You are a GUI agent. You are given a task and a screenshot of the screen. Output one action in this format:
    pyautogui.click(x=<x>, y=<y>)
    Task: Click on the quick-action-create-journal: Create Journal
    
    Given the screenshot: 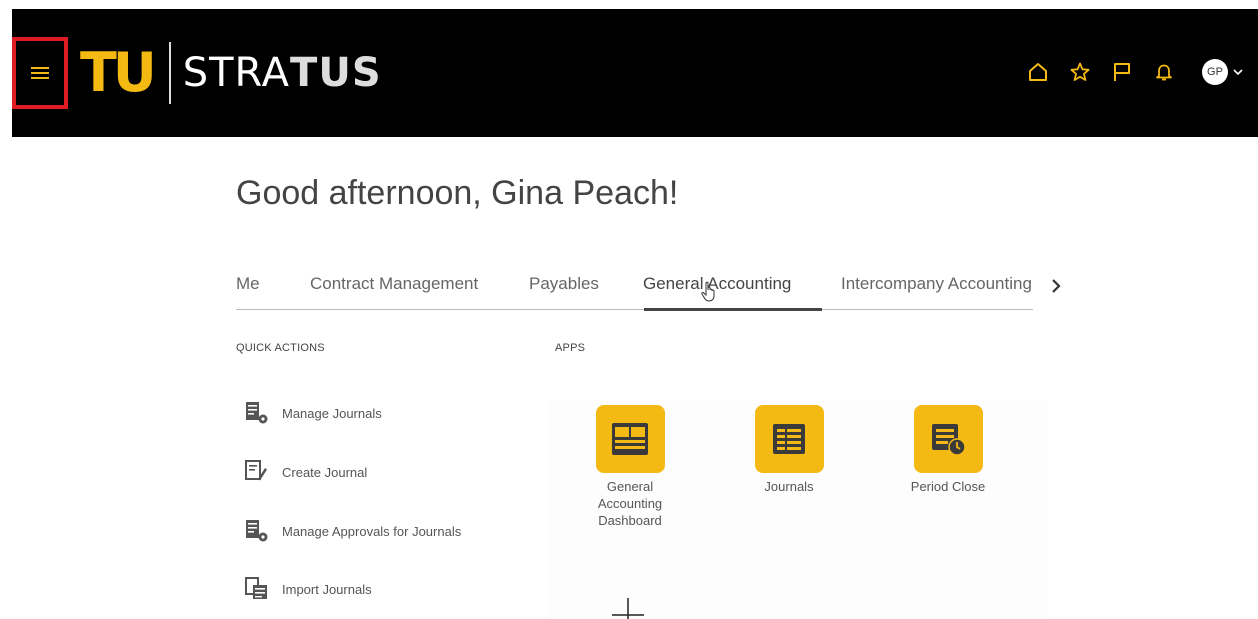 What is the action you would take?
    pyautogui.click(x=305, y=472)
    